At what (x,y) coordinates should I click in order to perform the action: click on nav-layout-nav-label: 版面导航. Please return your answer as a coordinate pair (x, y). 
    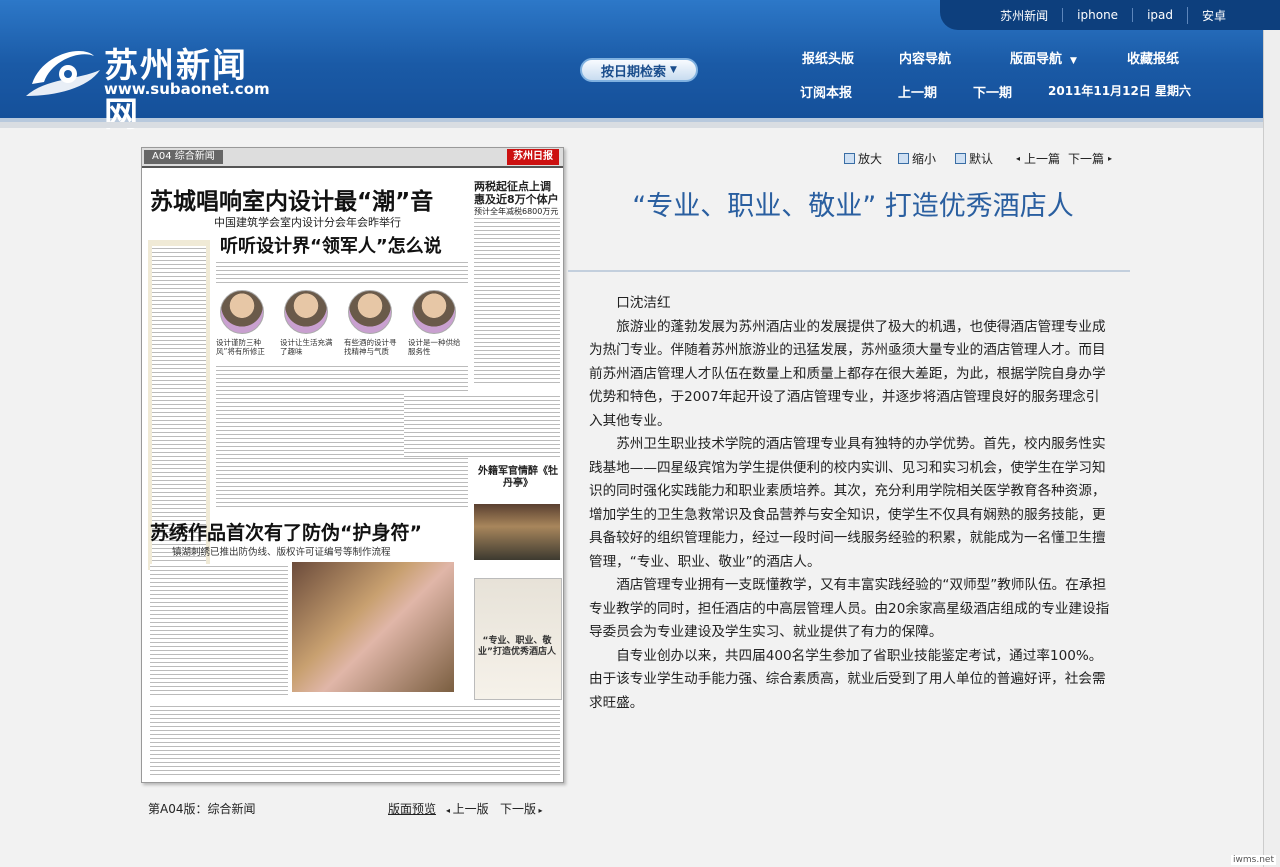
    Looking at the image, I should click on (1036, 59).